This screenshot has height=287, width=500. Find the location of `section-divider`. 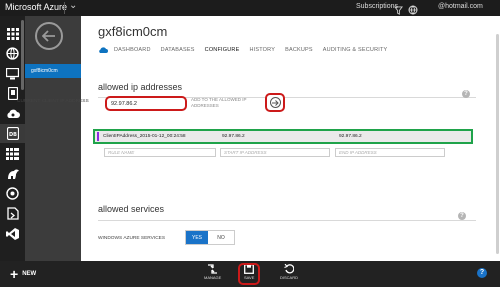

section-divider is located at coordinates (287, 220).